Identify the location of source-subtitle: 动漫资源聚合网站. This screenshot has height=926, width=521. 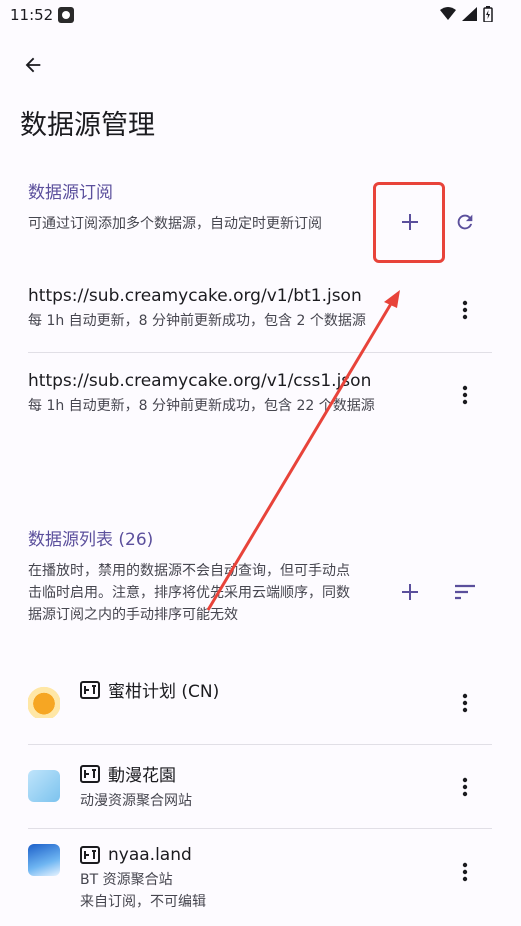
(136, 801).